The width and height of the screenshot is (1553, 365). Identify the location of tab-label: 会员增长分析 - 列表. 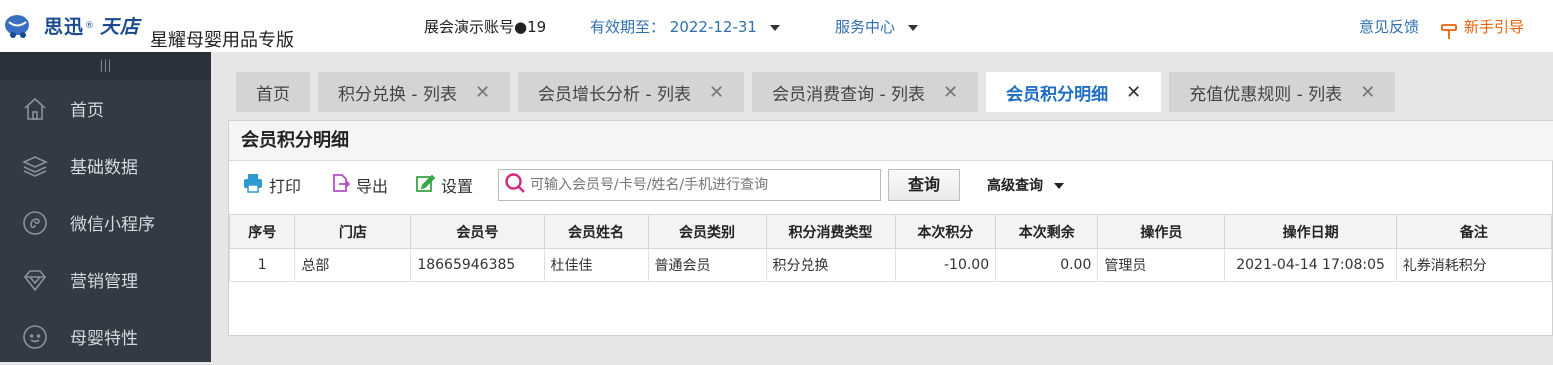
(614, 94).